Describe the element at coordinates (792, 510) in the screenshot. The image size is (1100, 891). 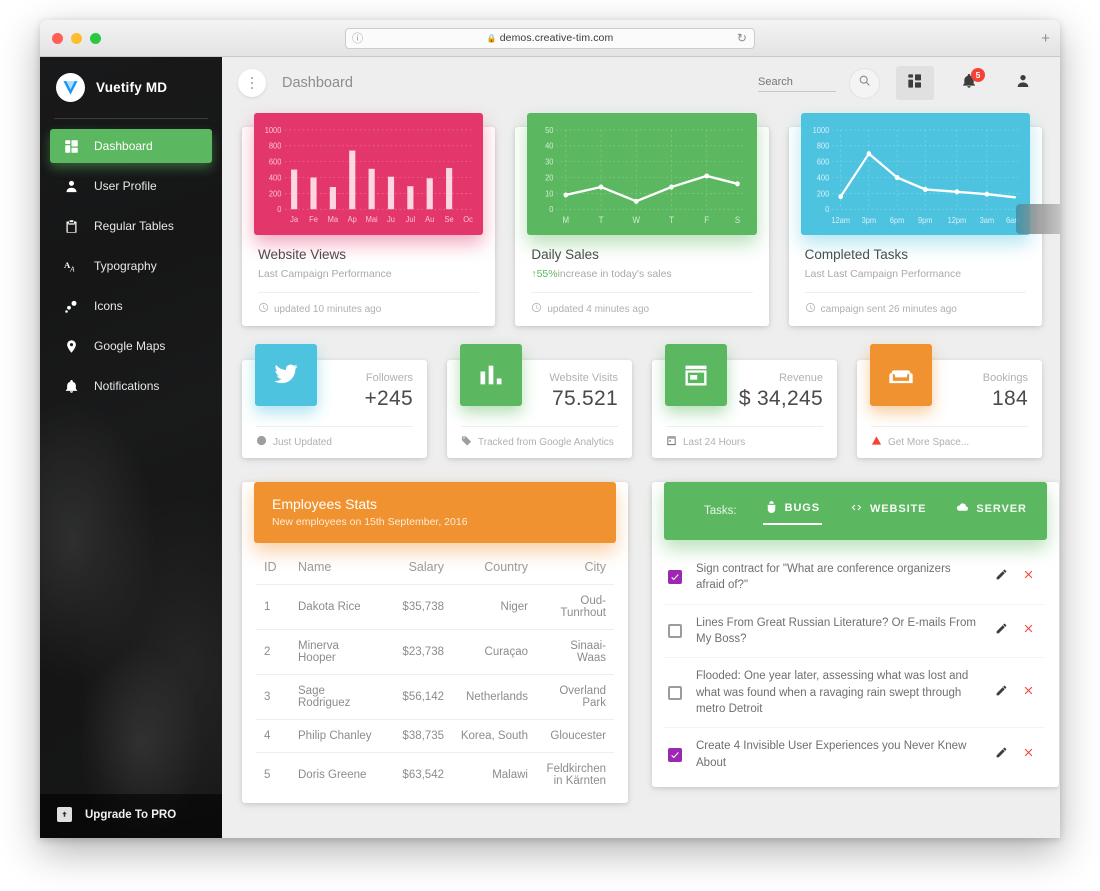
I see `tab-bugs: BUGS` at that location.